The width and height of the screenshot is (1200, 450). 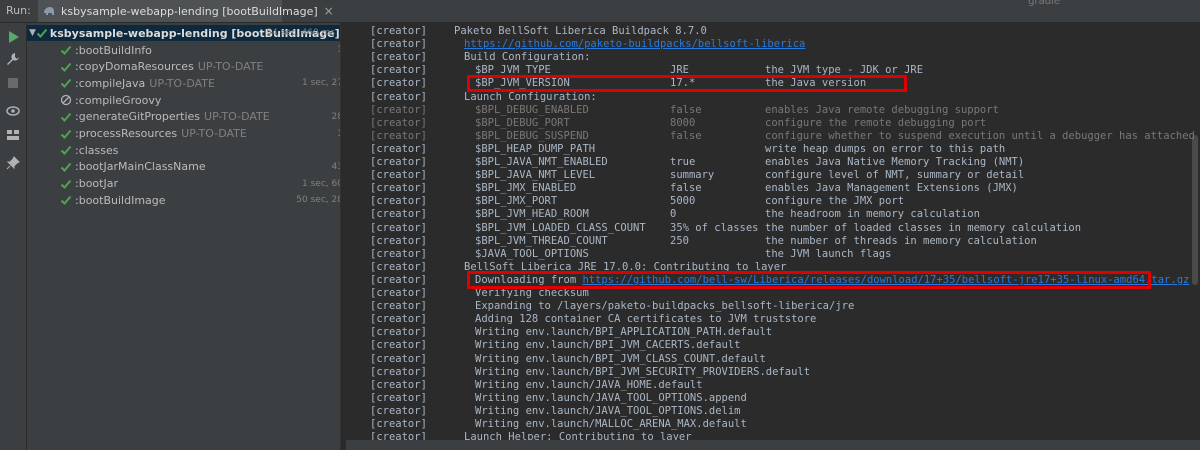 I want to click on task-name: :bootBuildImage, so click(x=120, y=200).